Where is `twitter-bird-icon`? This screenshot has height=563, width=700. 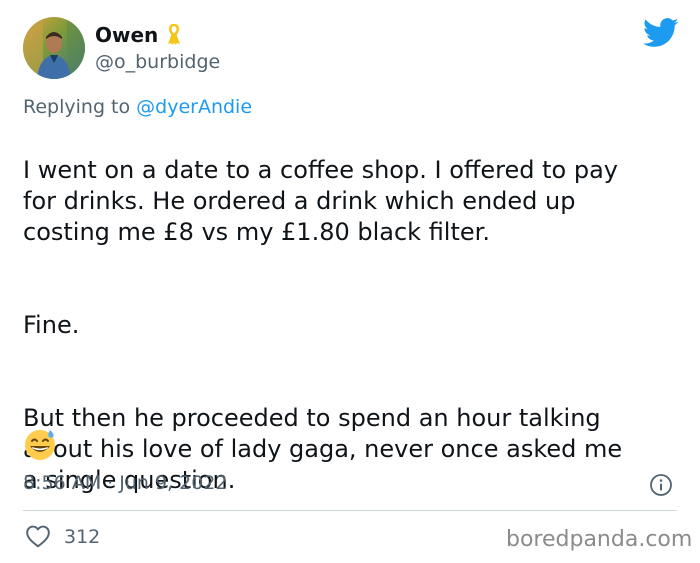
twitter-bird-icon is located at coordinates (661, 35).